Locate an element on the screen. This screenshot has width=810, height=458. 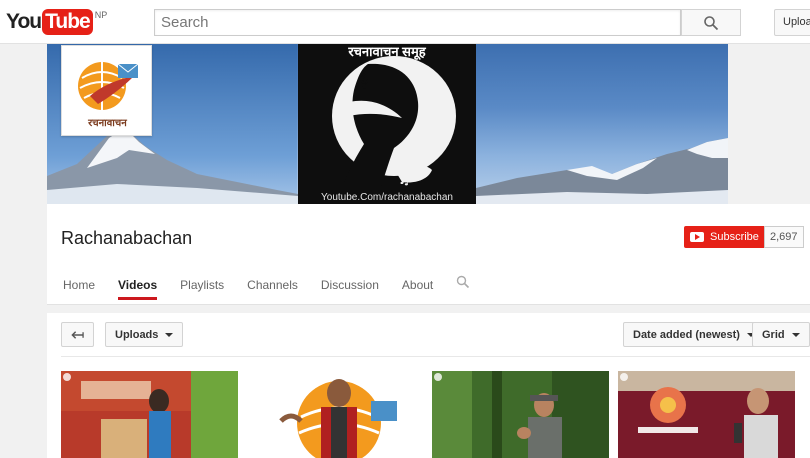
back-button is located at coordinates (77, 334).